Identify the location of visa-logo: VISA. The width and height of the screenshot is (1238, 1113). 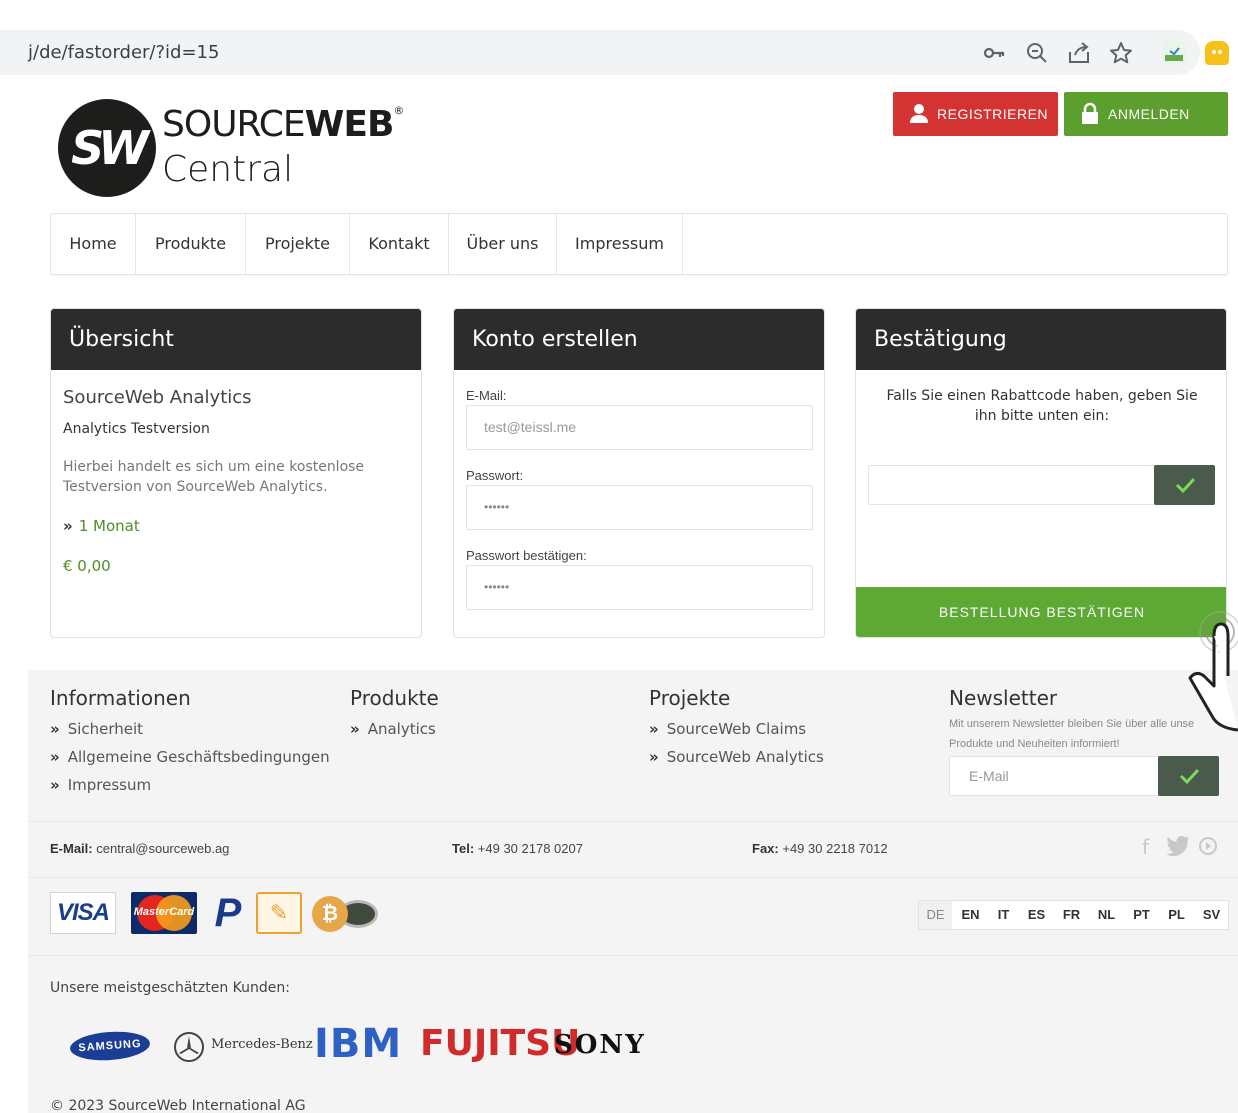
(83, 913).